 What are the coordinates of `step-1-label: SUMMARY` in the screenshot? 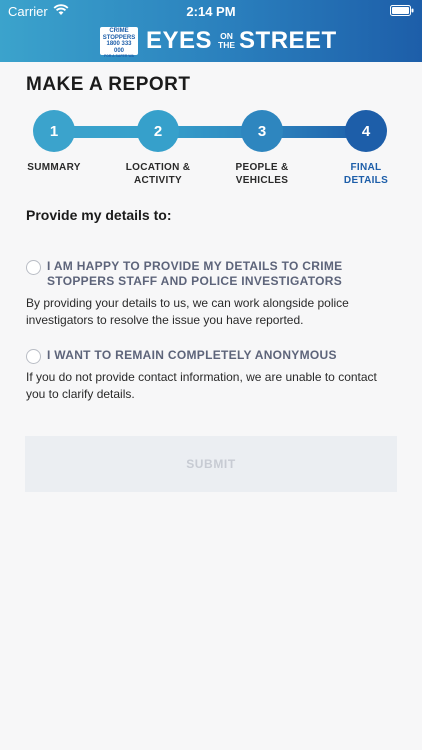 It's located at (54, 167).